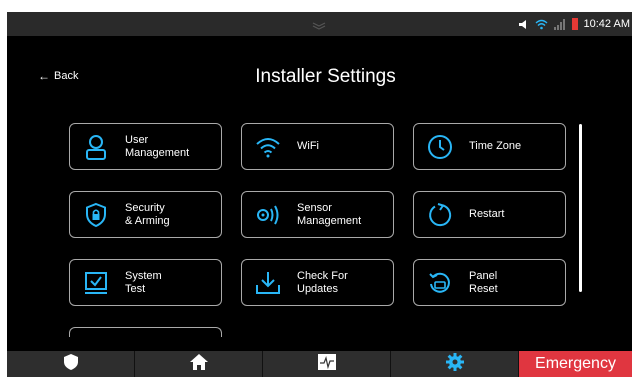 Image resolution: width=632 pixels, height=377 pixels. I want to click on activity-icon, so click(326, 364).